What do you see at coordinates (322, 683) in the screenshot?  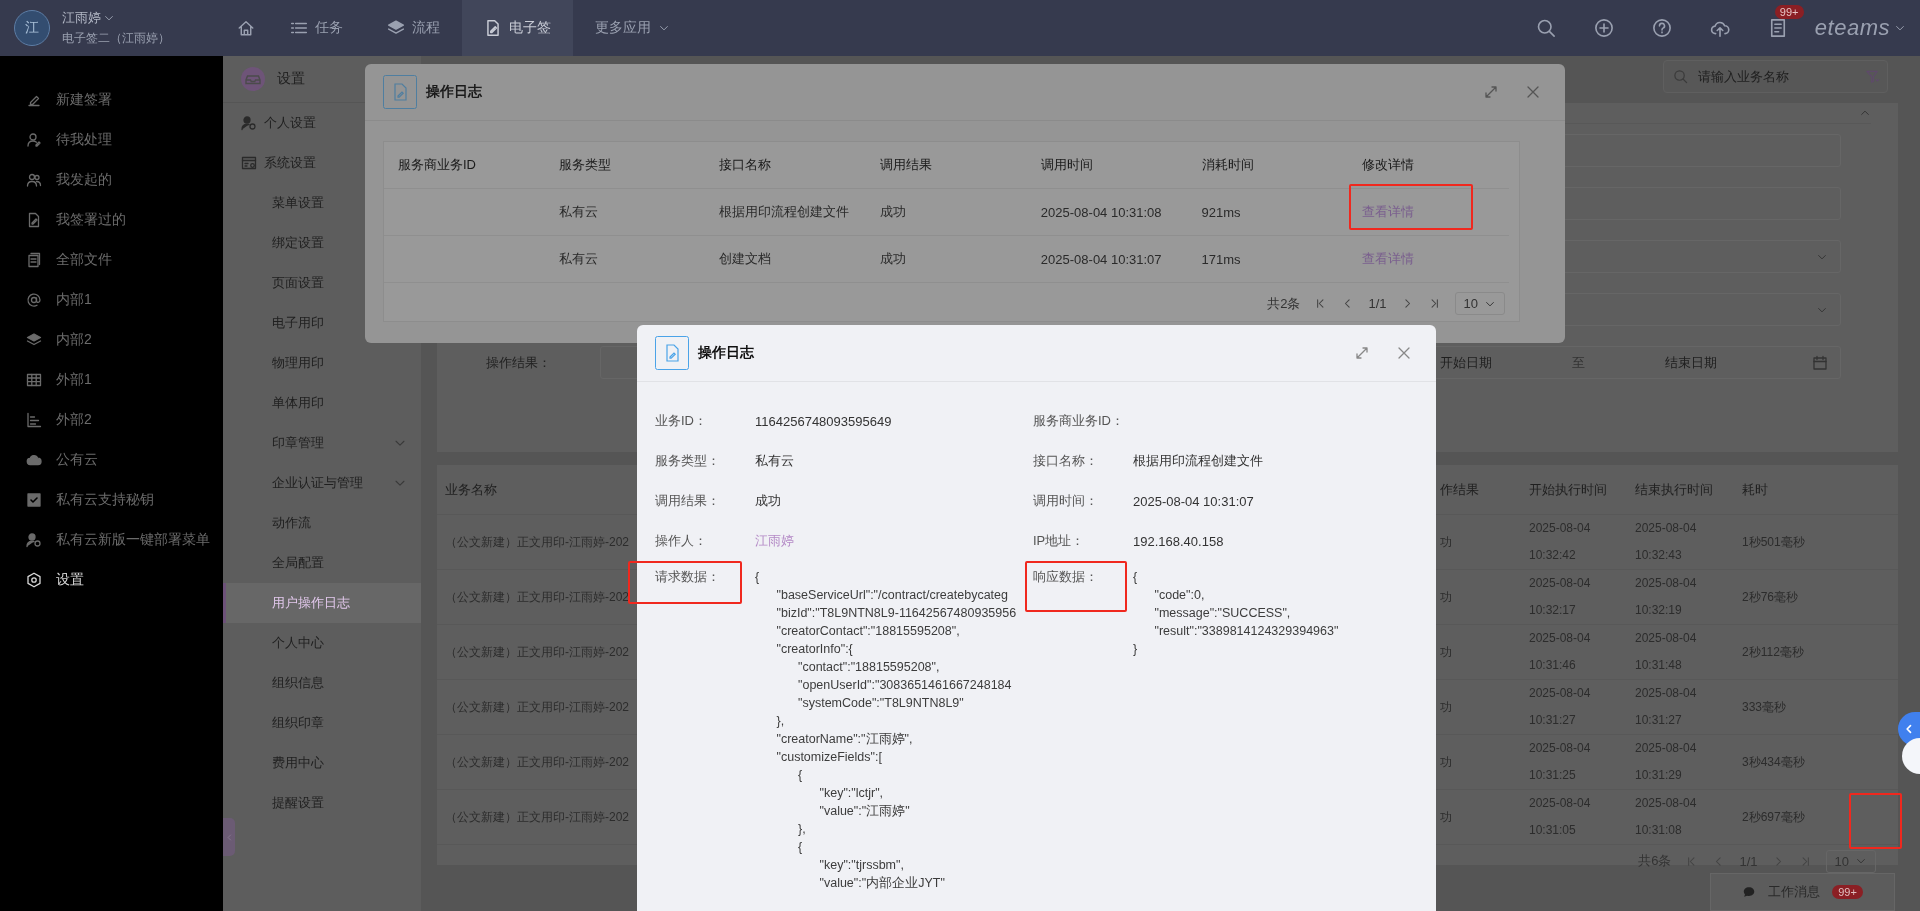 I see `submenu-item: 组织信息` at bounding box center [322, 683].